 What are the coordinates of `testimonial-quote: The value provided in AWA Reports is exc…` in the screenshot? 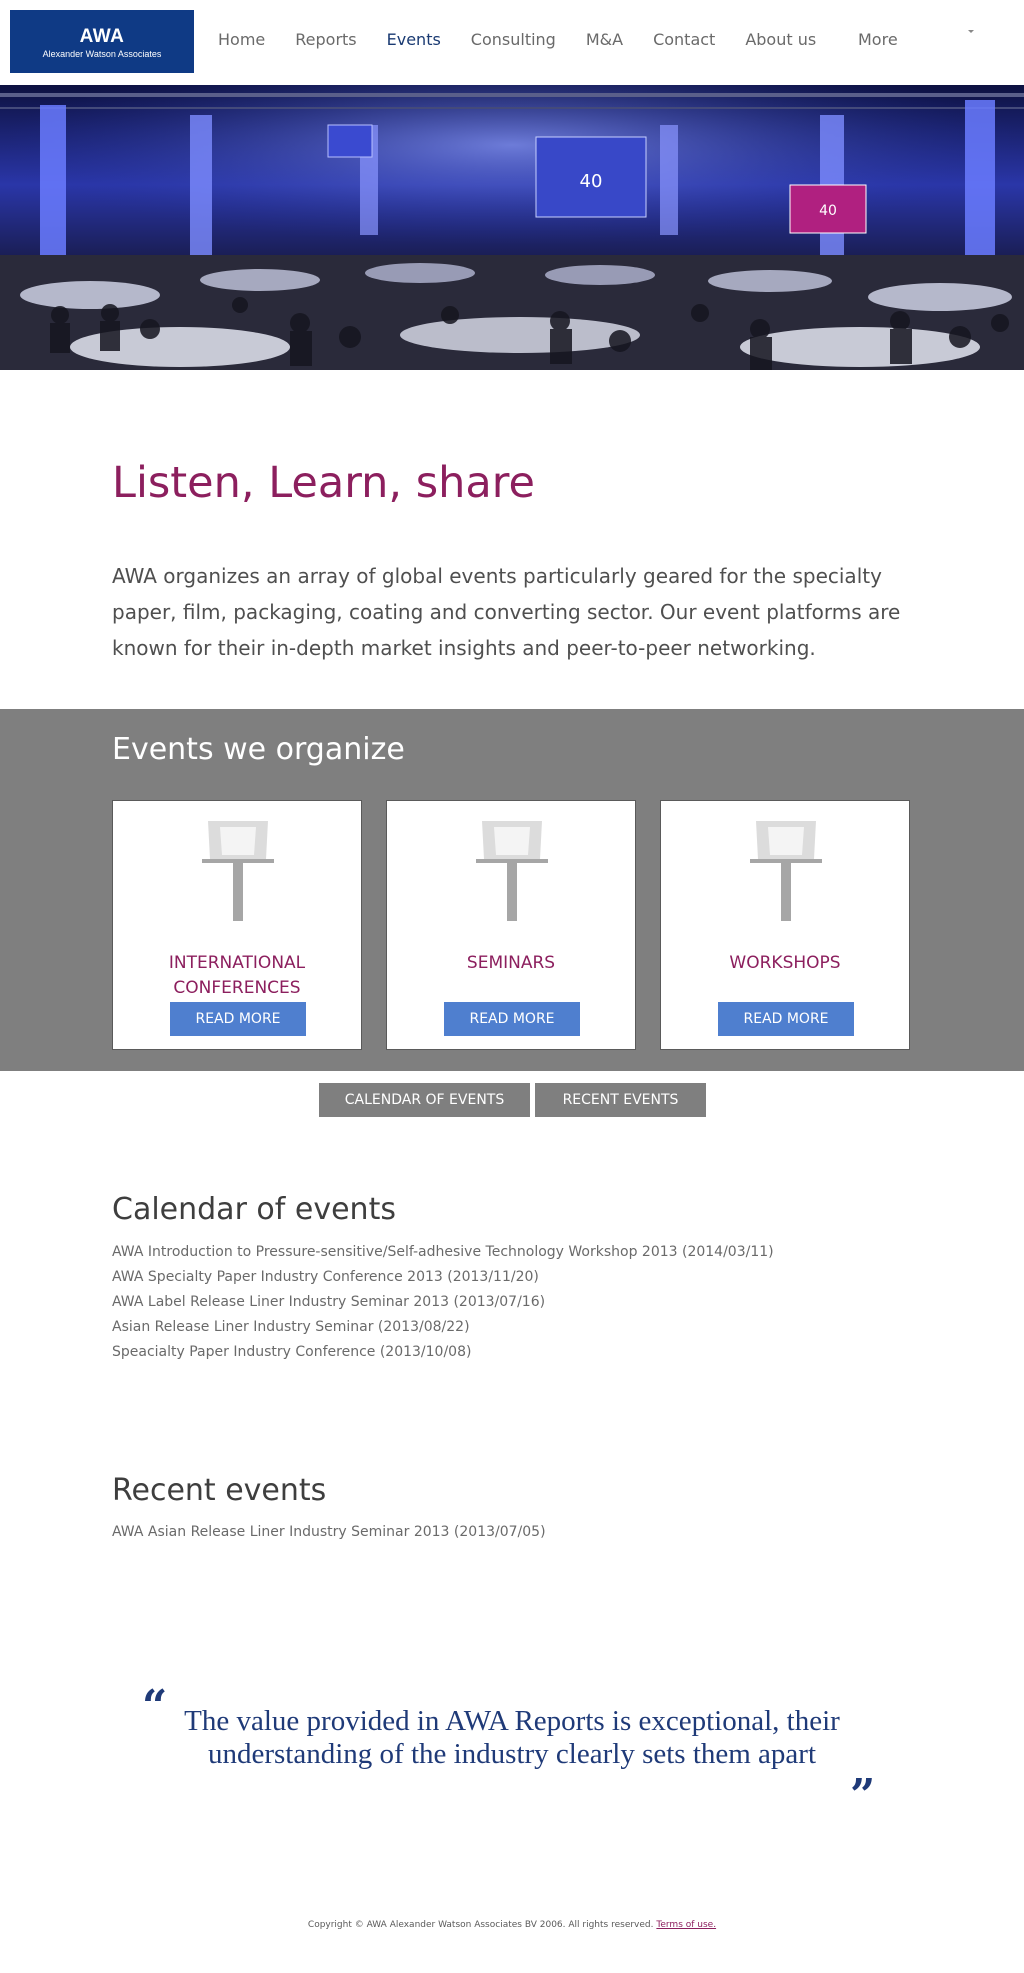 It's located at (512, 1737).